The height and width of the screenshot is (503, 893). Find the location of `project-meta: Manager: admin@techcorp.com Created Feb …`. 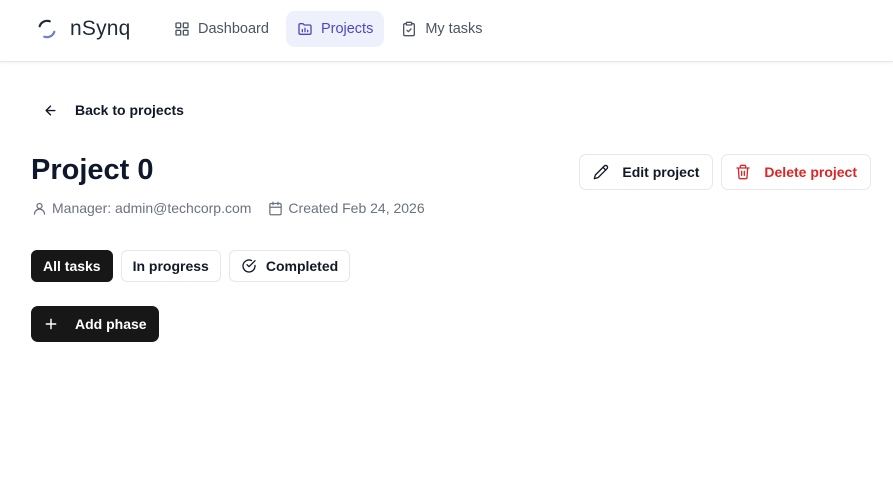

project-meta: Manager: admin@techcorp.com Created Feb … is located at coordinates (228, 208).